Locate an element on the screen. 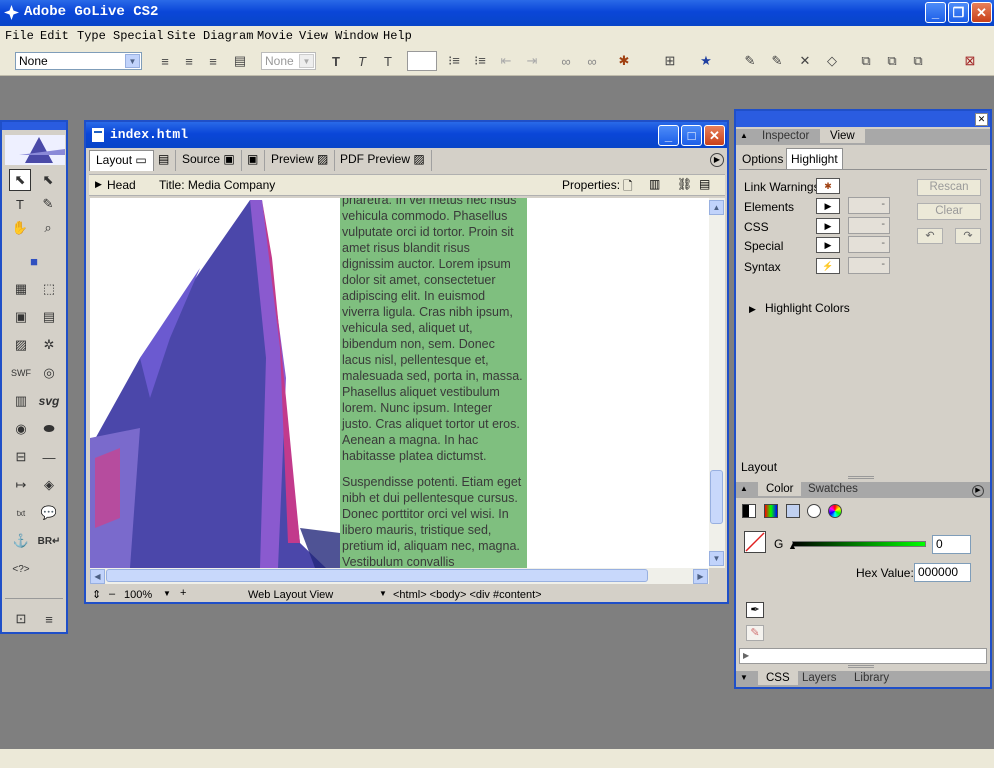 The height and width of the screenshot is (768, 994). text-object-icon: txt is located at coordinates (21, 513).